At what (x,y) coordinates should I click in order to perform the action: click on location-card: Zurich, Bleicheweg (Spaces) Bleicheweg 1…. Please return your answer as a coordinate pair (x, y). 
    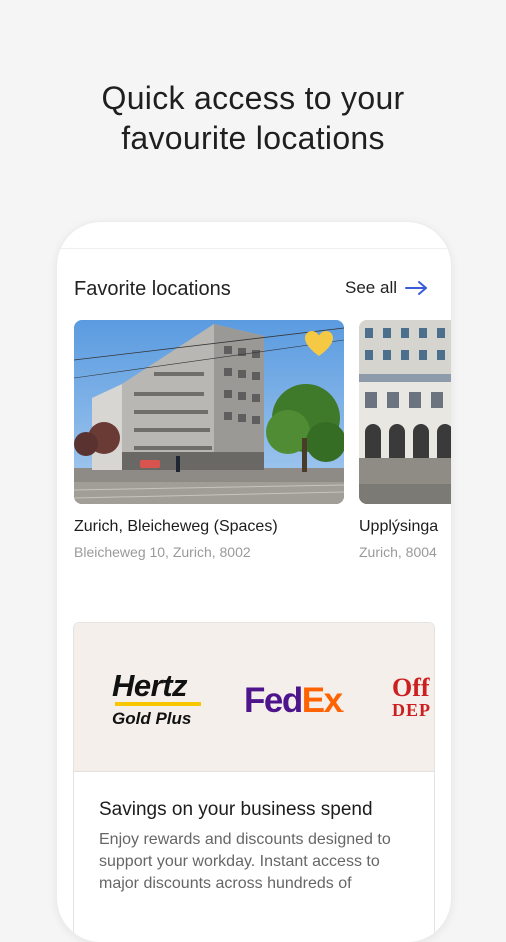
    Looking at the image, I should click on (209, 440).